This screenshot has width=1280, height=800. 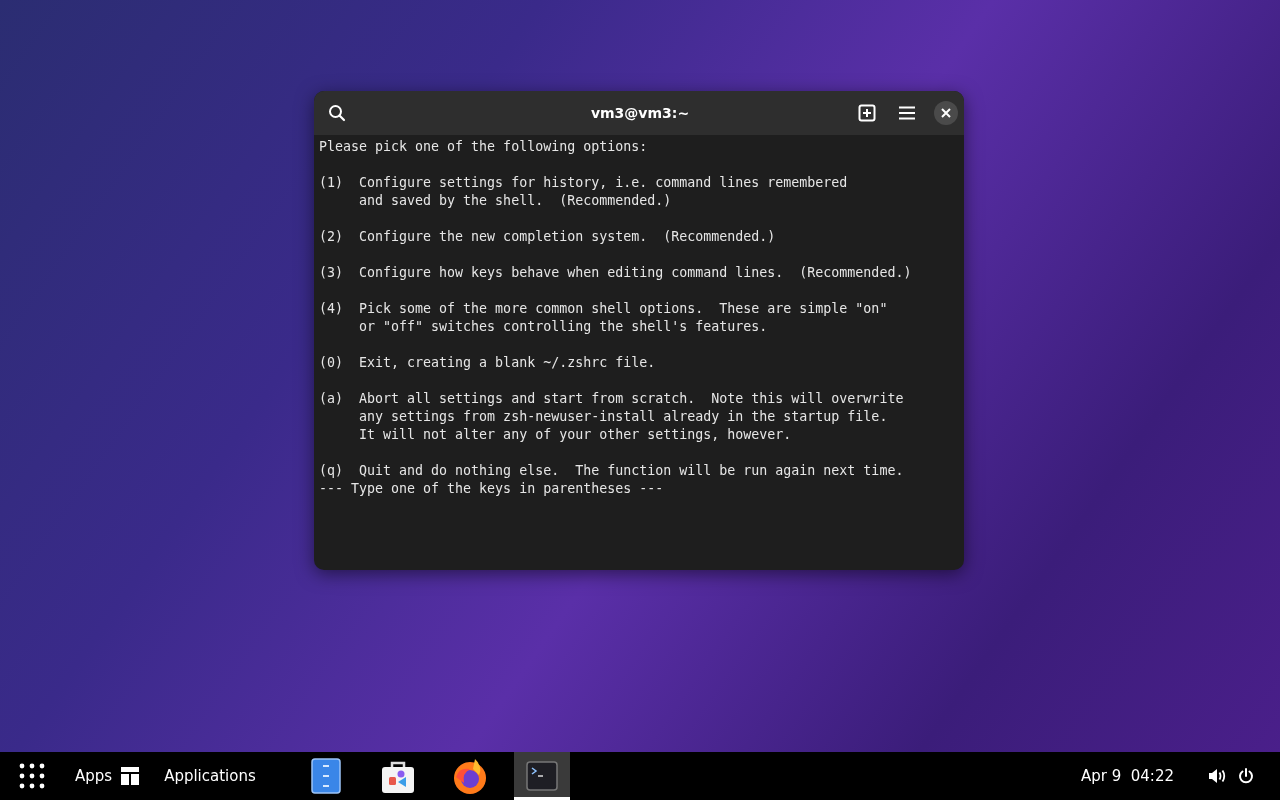 I want to click on dots-grid-icon, so click(x=32, y=776).